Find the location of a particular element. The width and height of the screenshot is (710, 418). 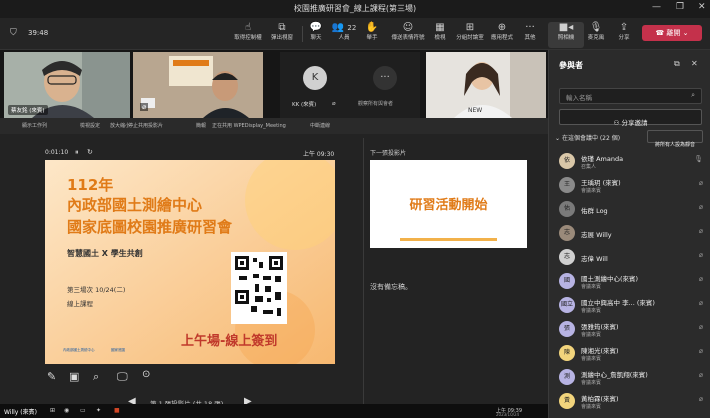

avatar: K is located at coordinates (315, 78).